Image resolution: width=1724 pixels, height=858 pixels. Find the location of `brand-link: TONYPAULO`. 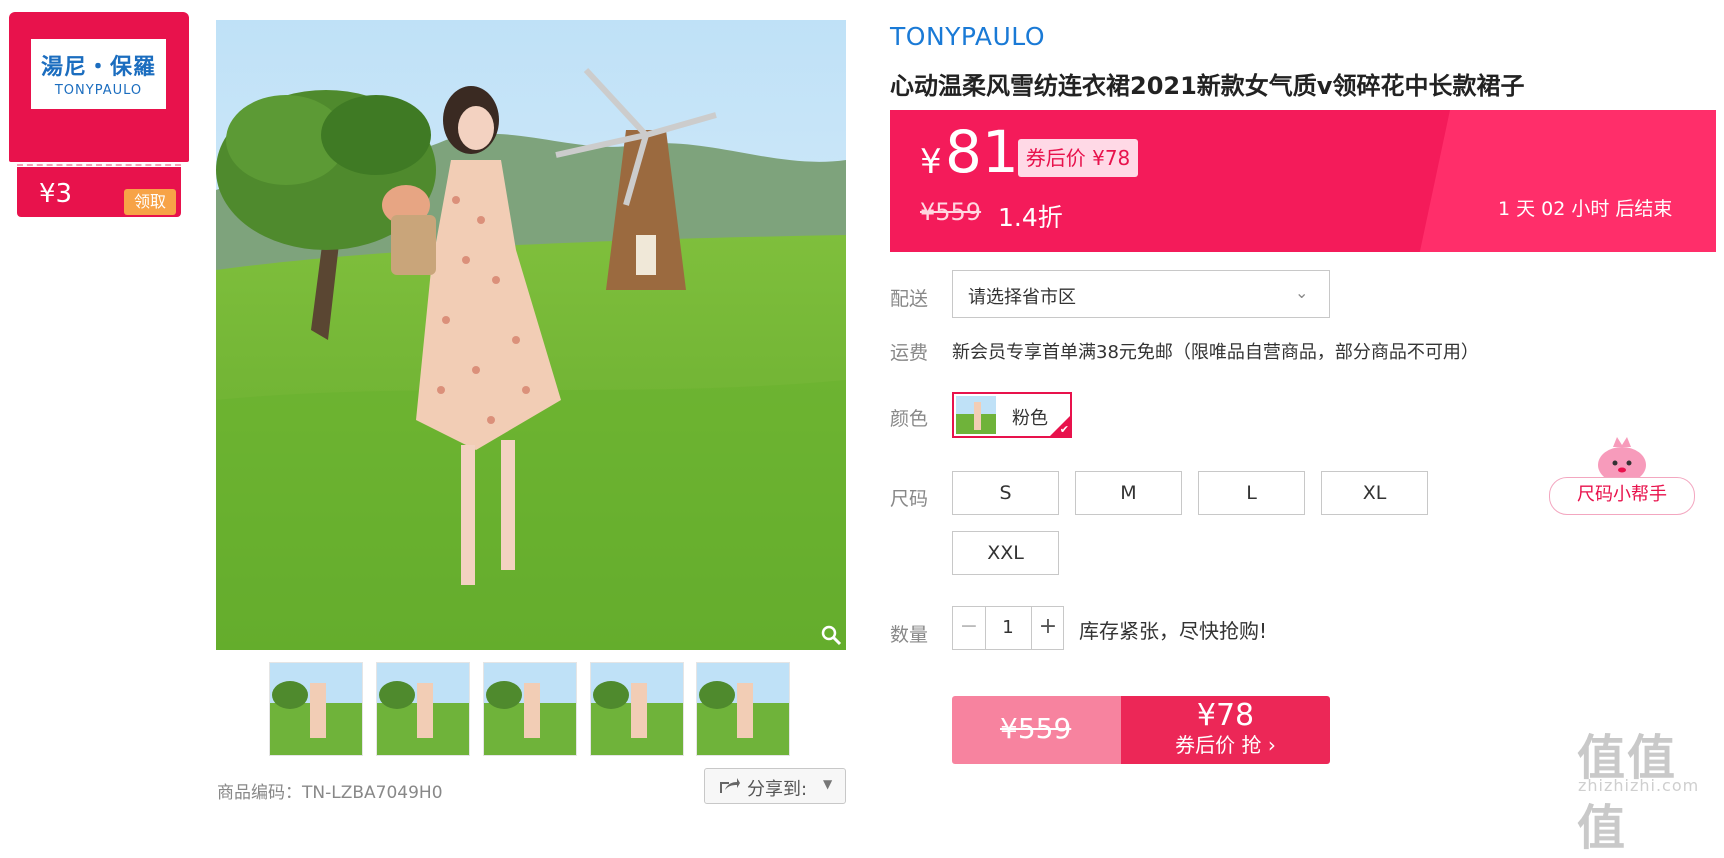

brand-link: TONYPAULO is located at coordinates (967, 36).